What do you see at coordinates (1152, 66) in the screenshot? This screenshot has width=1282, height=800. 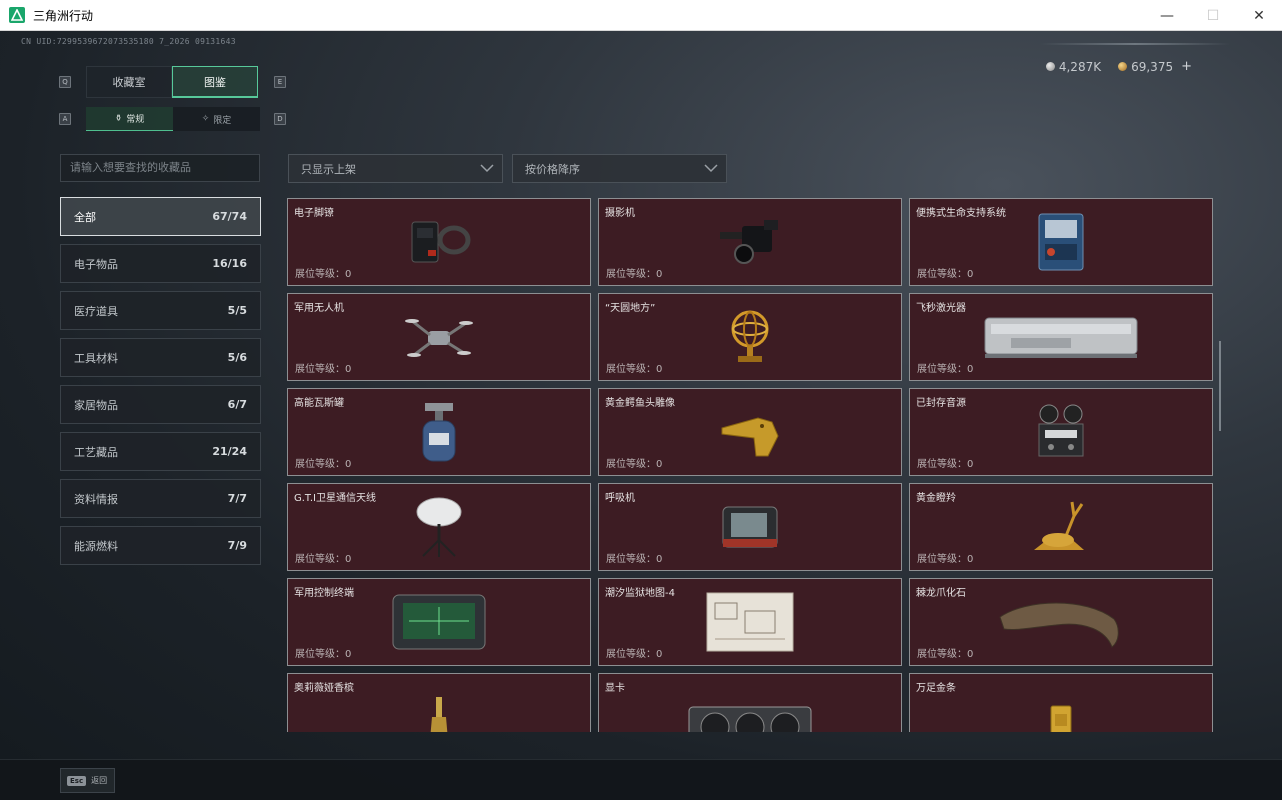 I see `gold-amount: 69,375` at bounding box center [1152, 66].